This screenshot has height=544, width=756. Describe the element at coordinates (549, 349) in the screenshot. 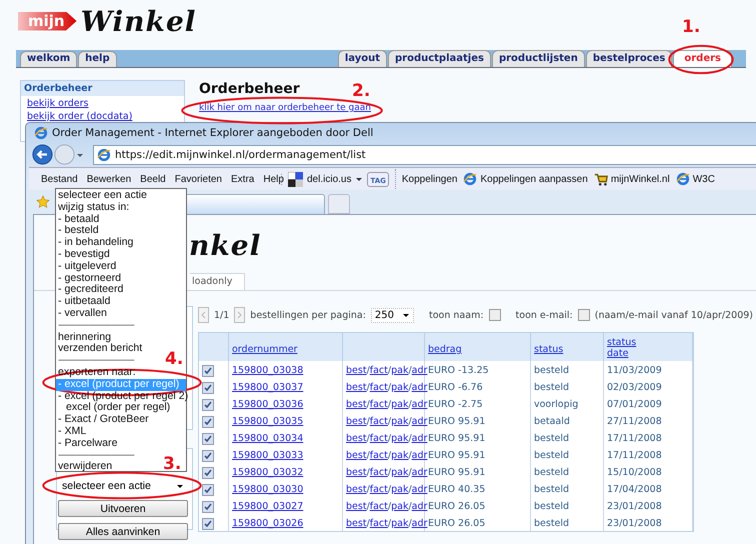

I see `column-header-link: status` at that location.